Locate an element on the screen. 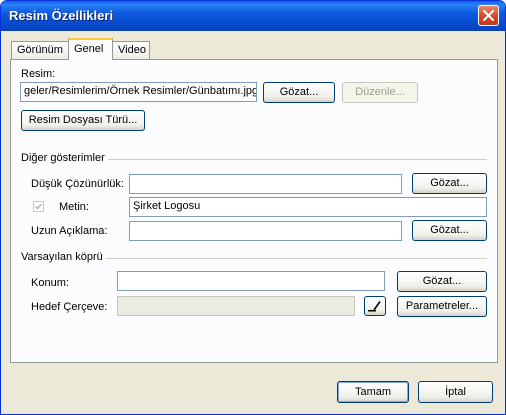  cancel-label: İptal is located at coordinates (455, 392).